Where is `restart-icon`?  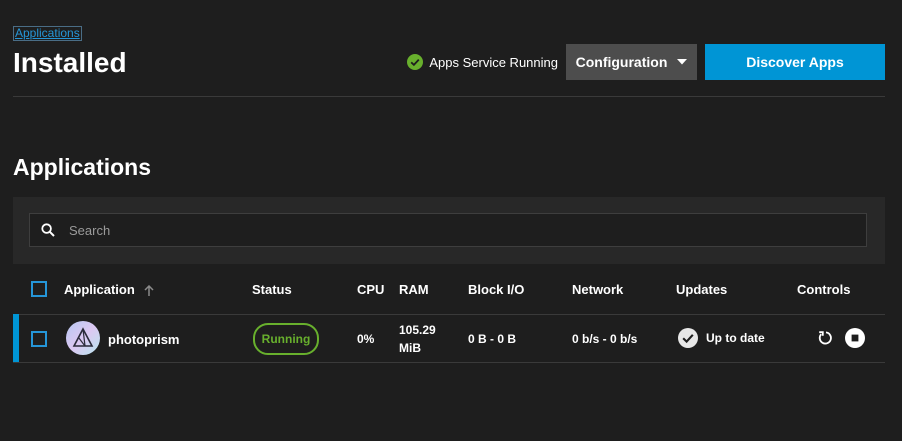 restart-icon is located at coordinates (825, 338).